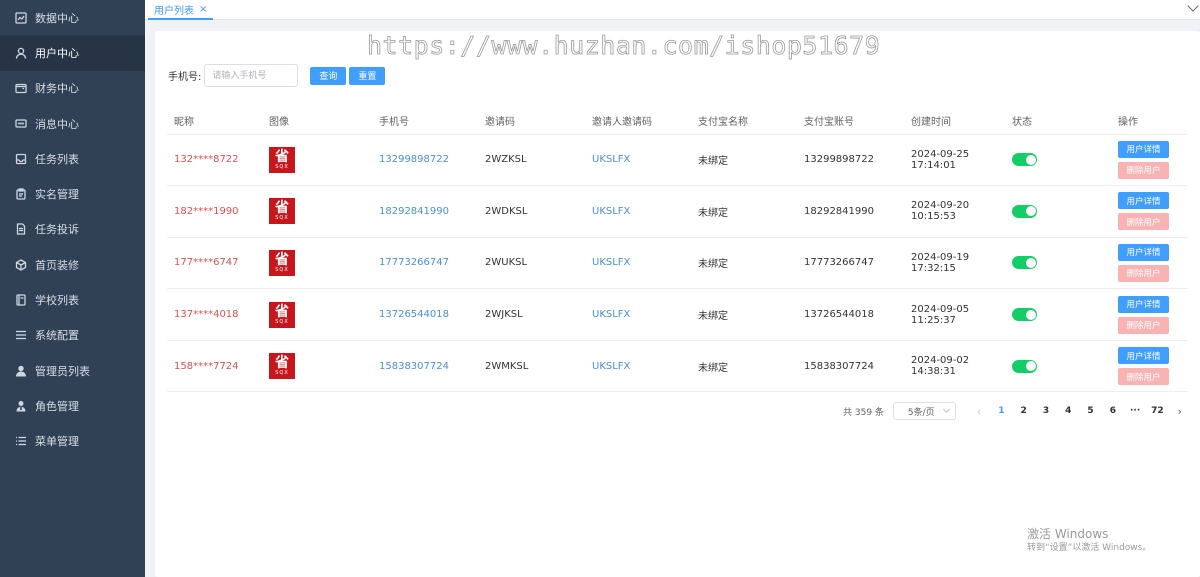 This screenshot has height=577, width=1200. Describe the element at coordinates (251, 75) in the screenshot. I see `phone-search-input` at that location.